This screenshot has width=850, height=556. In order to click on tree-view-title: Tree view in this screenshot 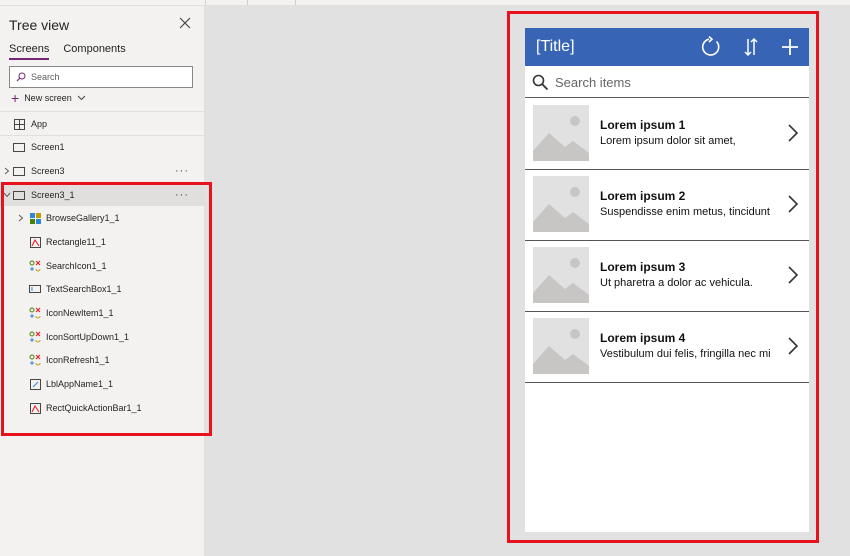, I will do `click(39, 25)`.